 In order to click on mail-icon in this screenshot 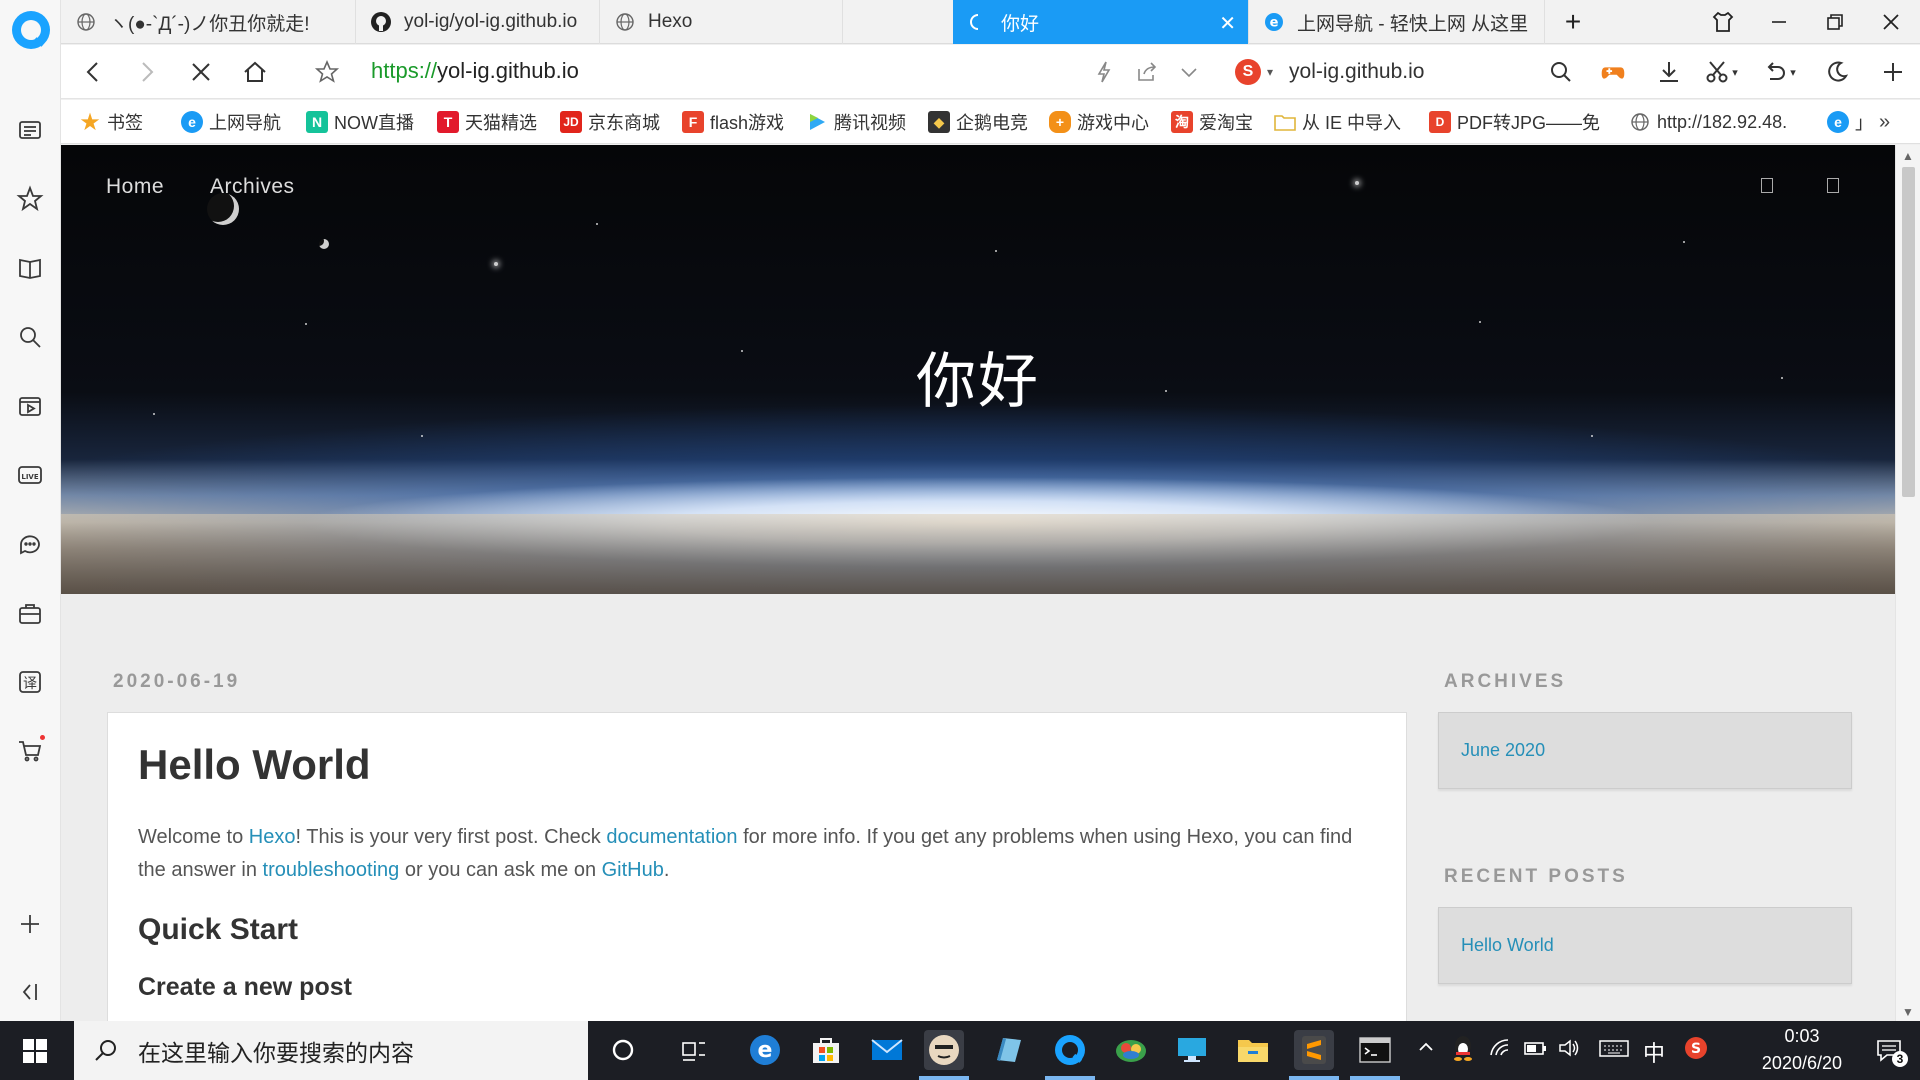, I will do `click(887, 1050)`.